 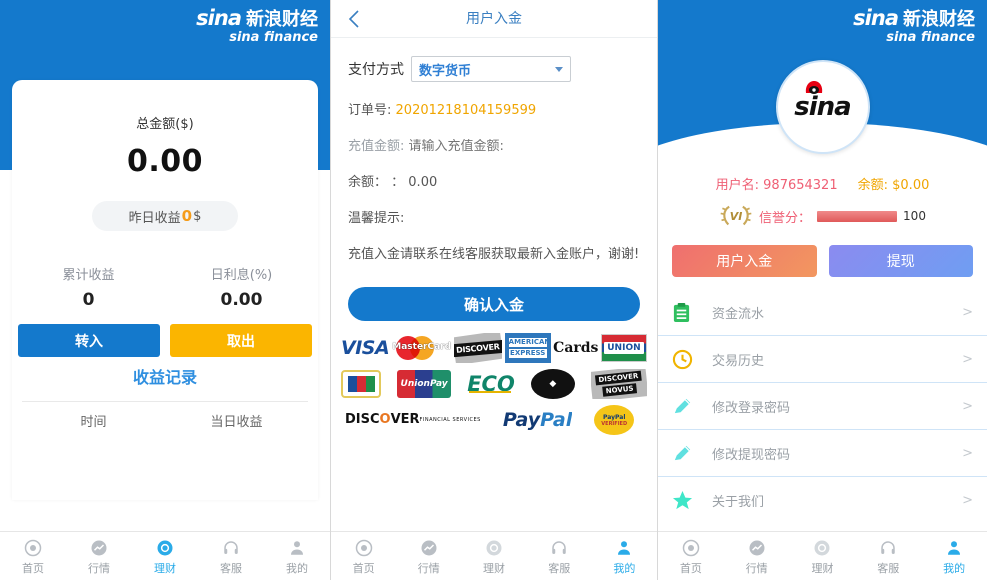 I want to click on eco-icon: ECO, so click(x=491, y=384).